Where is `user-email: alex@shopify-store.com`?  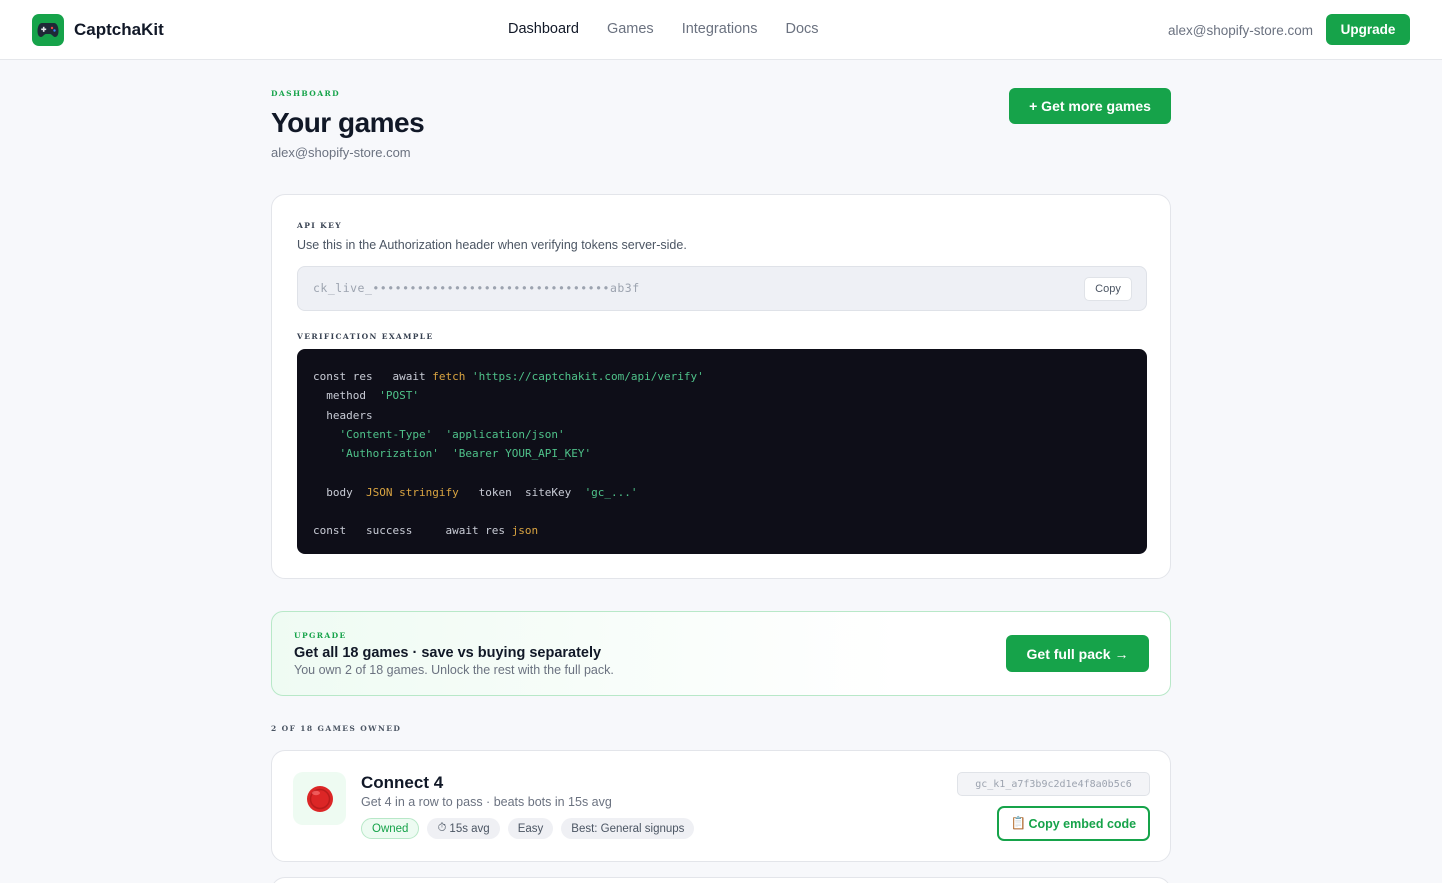
user-email: alex@shopify-store.com is located at coordinates (1241, 30).